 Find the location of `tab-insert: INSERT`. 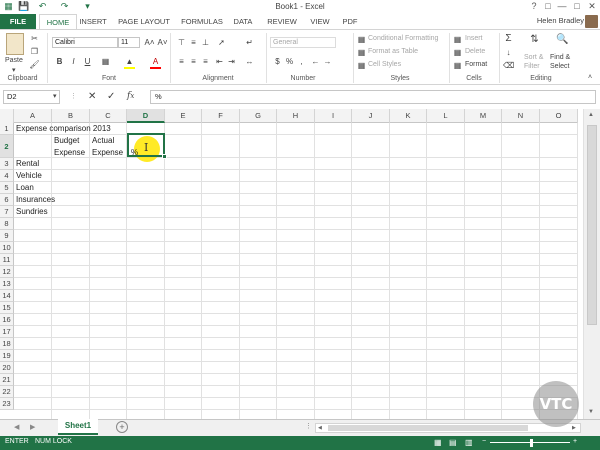

tab-insert: INSERT is located at coordinates (93, 21).